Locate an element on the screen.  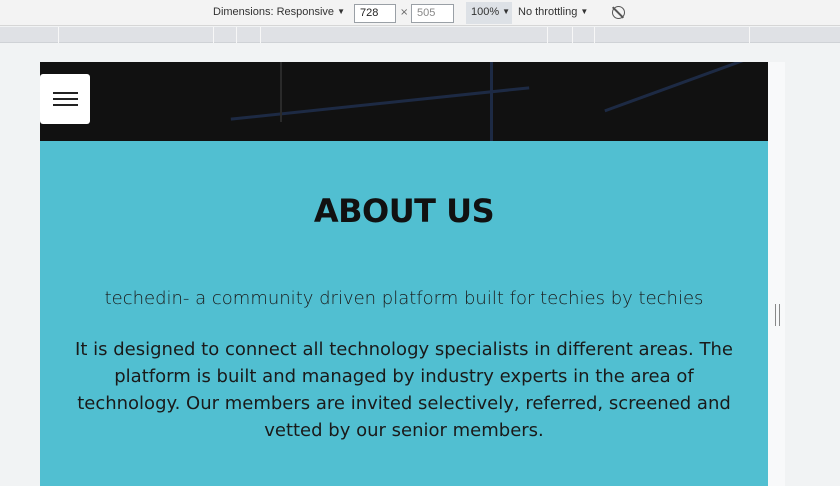
height-input: 505 is located at coordinates (432, 13).